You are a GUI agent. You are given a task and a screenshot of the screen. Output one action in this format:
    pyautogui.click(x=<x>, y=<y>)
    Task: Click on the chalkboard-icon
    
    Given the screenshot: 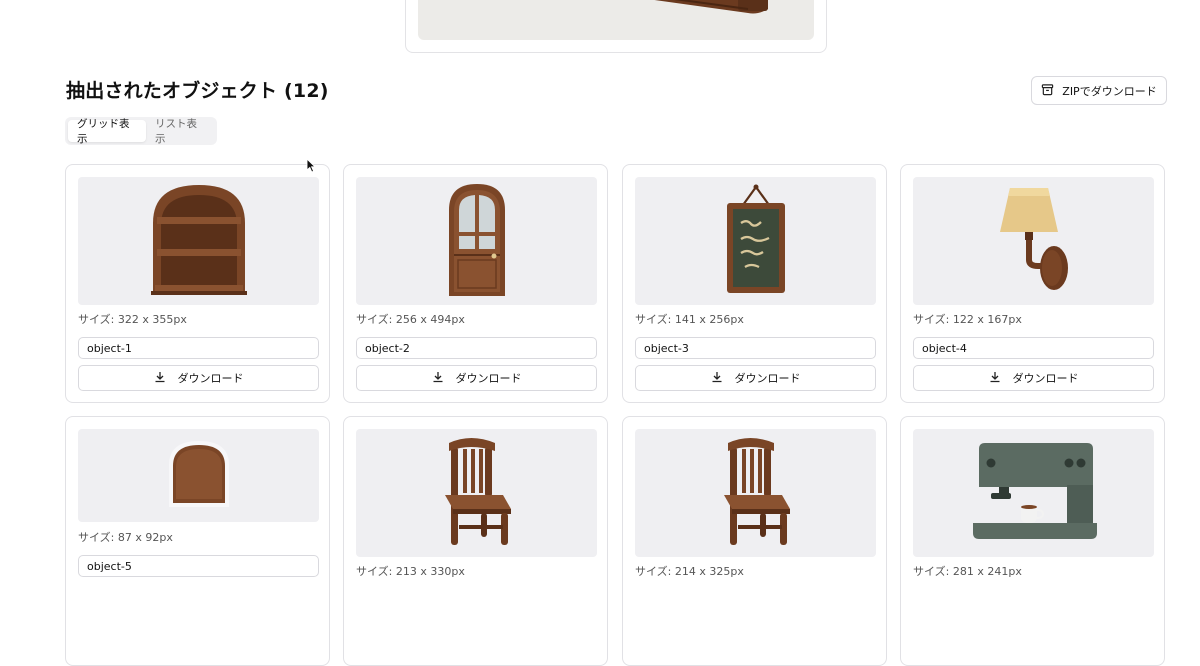 What is the action you would take?
    pyautogui.click(x=756, y=241)
    